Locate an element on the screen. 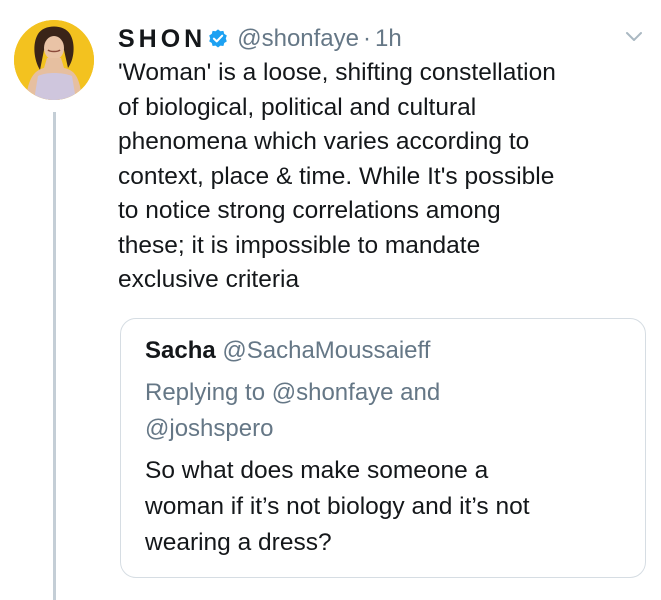 This screenshot has width=661, height=600. replying-to: Replying to @shonfaye and @joshspero is located at coordinates (292, 411).